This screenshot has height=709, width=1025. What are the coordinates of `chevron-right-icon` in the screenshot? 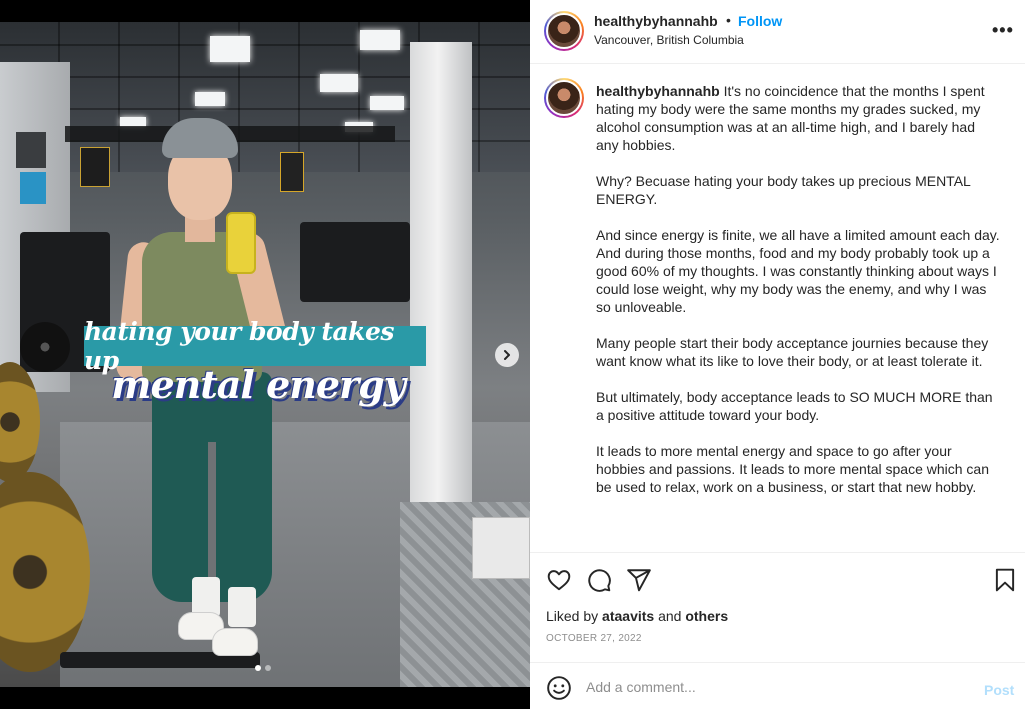 It's located at (507, 355).